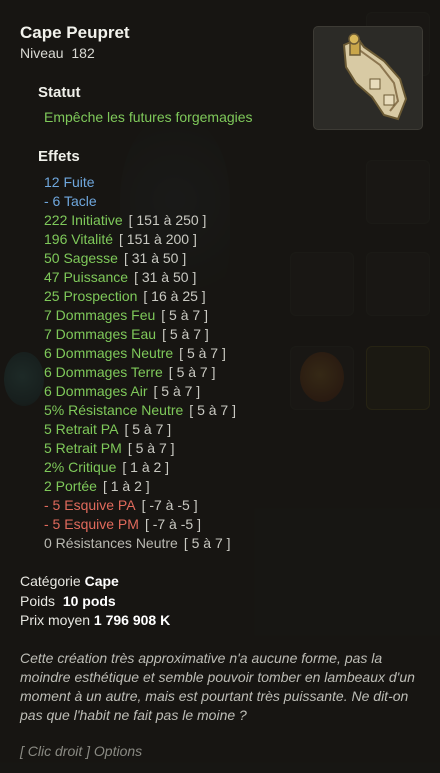  What do you see at coordinates (70, 486) in the screenshot?
I see `effect-text: 2 Portée` at bounding box center [70, 486].